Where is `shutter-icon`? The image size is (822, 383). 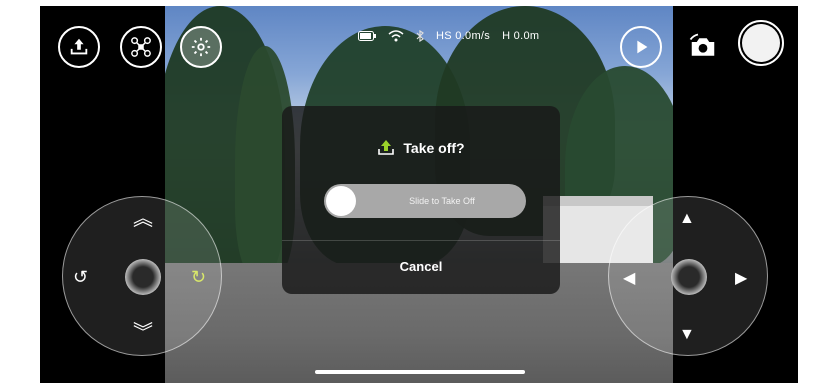 shutter-icon is located at coordinates (761, 43).